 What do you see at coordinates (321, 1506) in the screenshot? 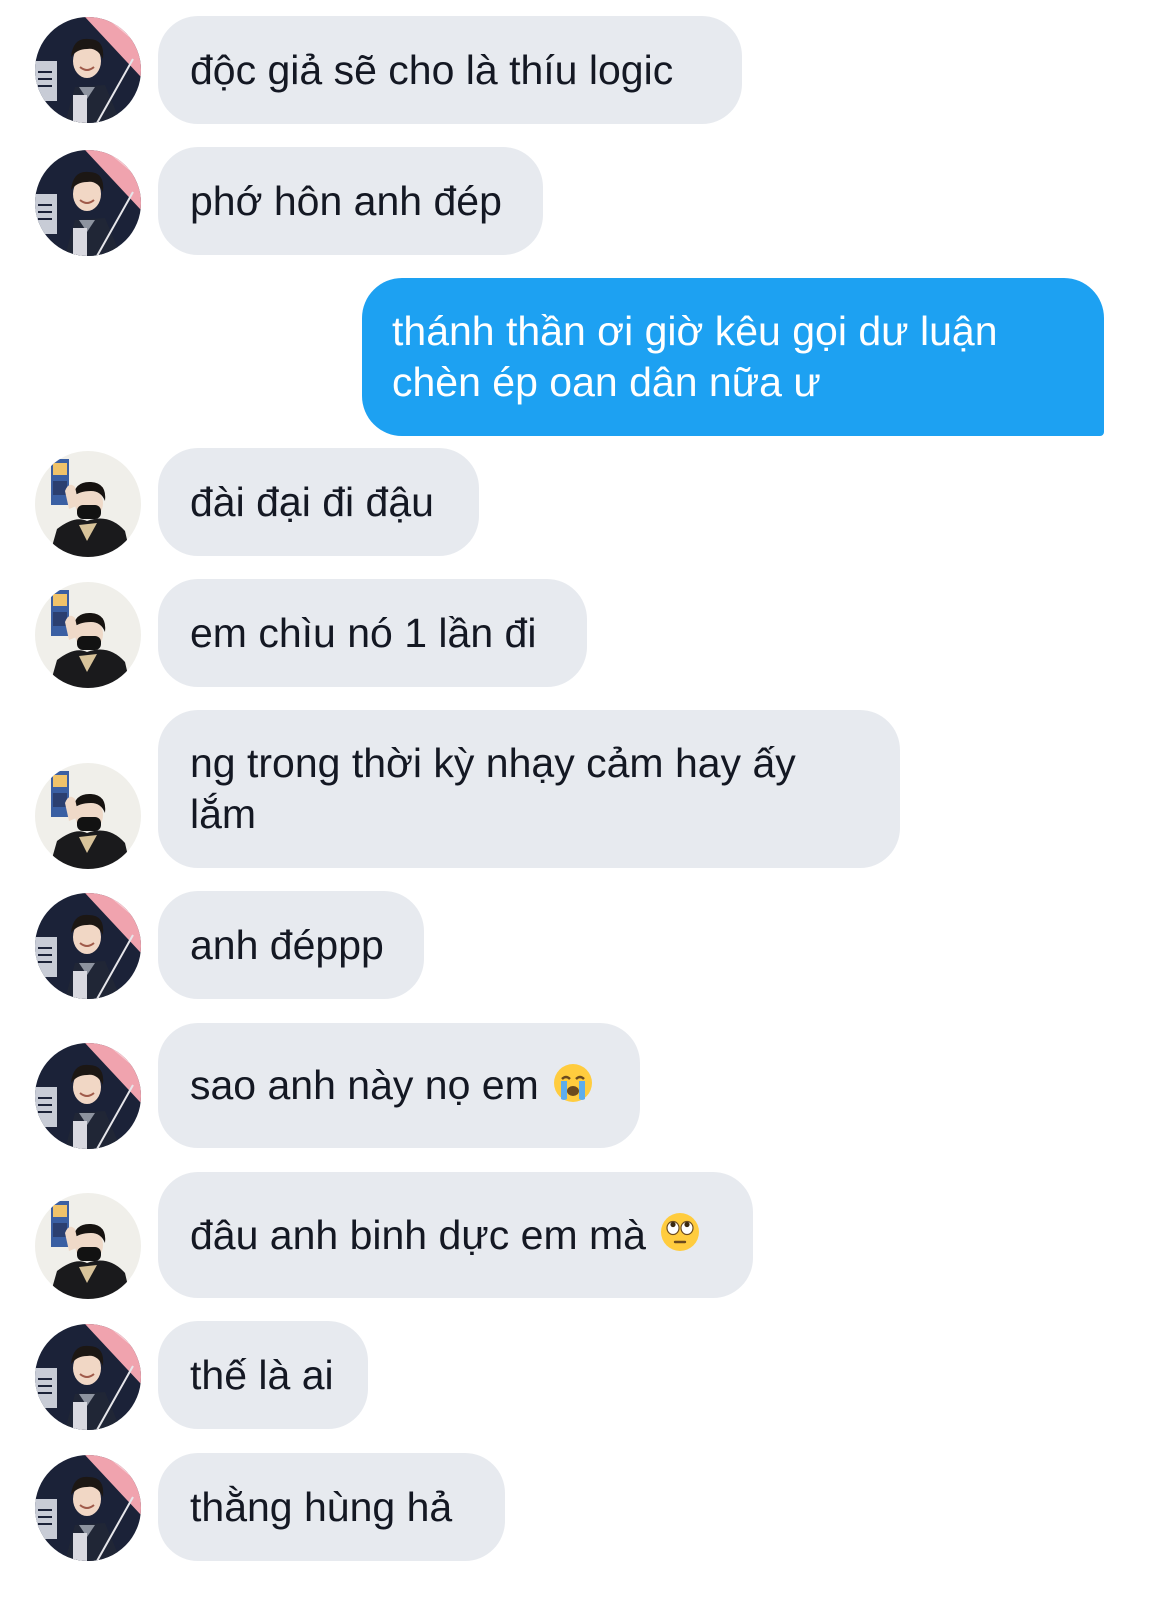
I see `message-text: thằng hùng hả` at bounding box center [321, 1506].